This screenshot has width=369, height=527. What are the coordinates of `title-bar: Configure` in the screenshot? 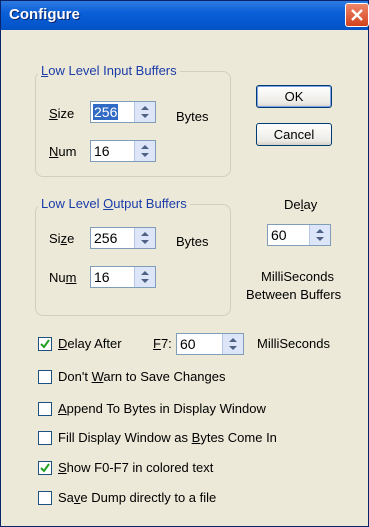 It's located at (185, 15).